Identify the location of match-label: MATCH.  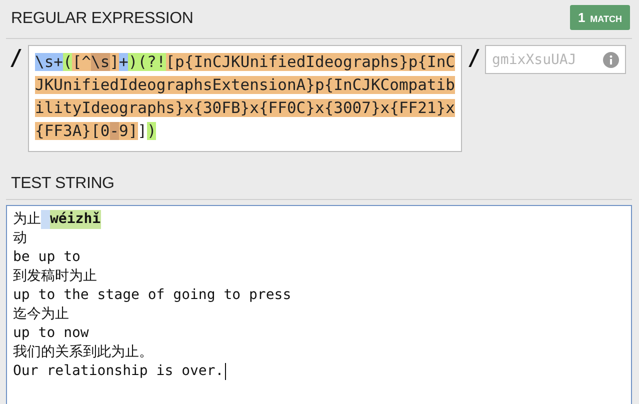
(606, 19).